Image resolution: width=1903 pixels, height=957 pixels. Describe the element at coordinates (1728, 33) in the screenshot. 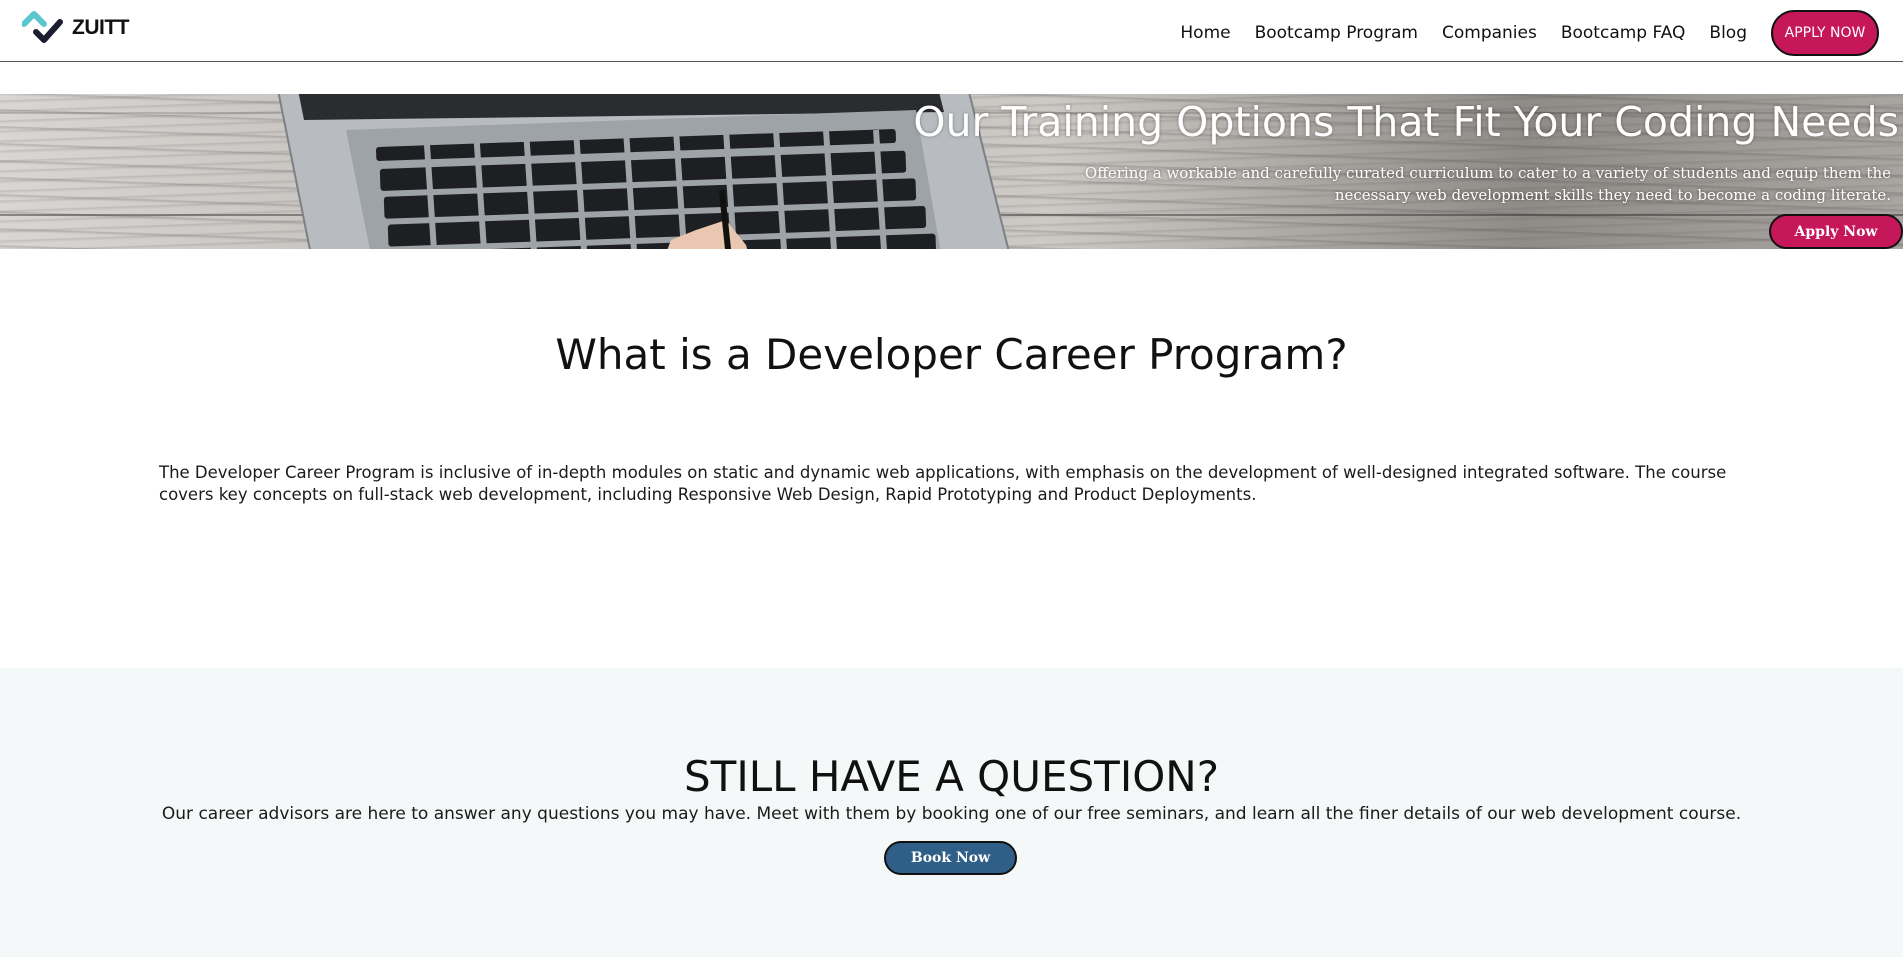

I see `nav-blog: Blog` at that location.